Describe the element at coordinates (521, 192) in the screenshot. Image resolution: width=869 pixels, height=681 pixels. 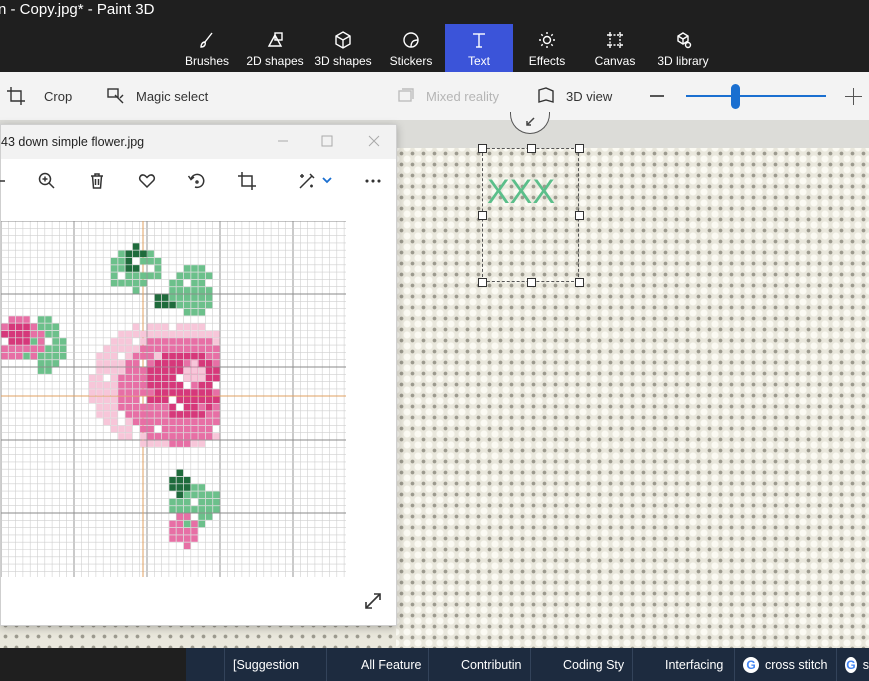
I see `text-box-content: XXX` at that location.